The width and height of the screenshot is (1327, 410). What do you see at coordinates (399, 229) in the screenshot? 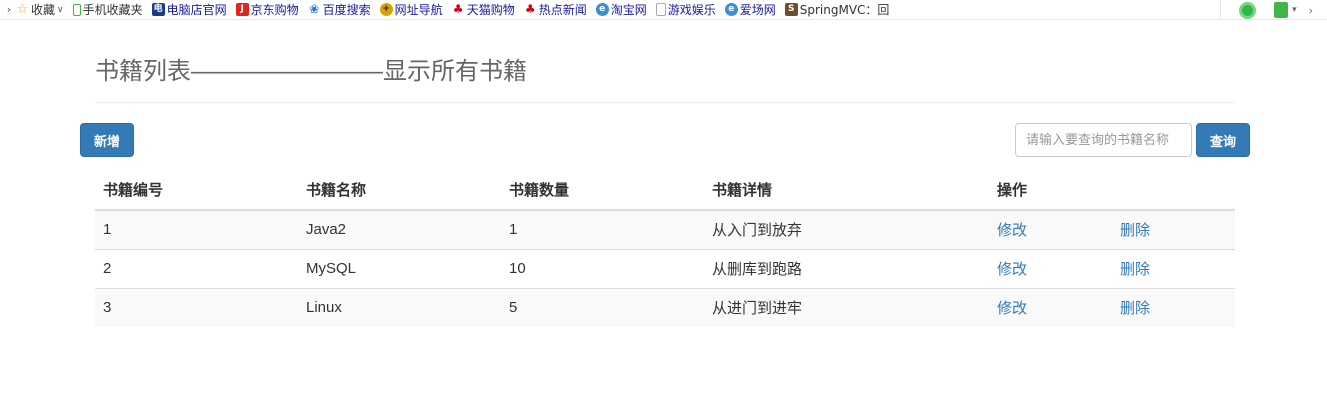
I see `book-name: Java2` at bounding box center [399, 229].